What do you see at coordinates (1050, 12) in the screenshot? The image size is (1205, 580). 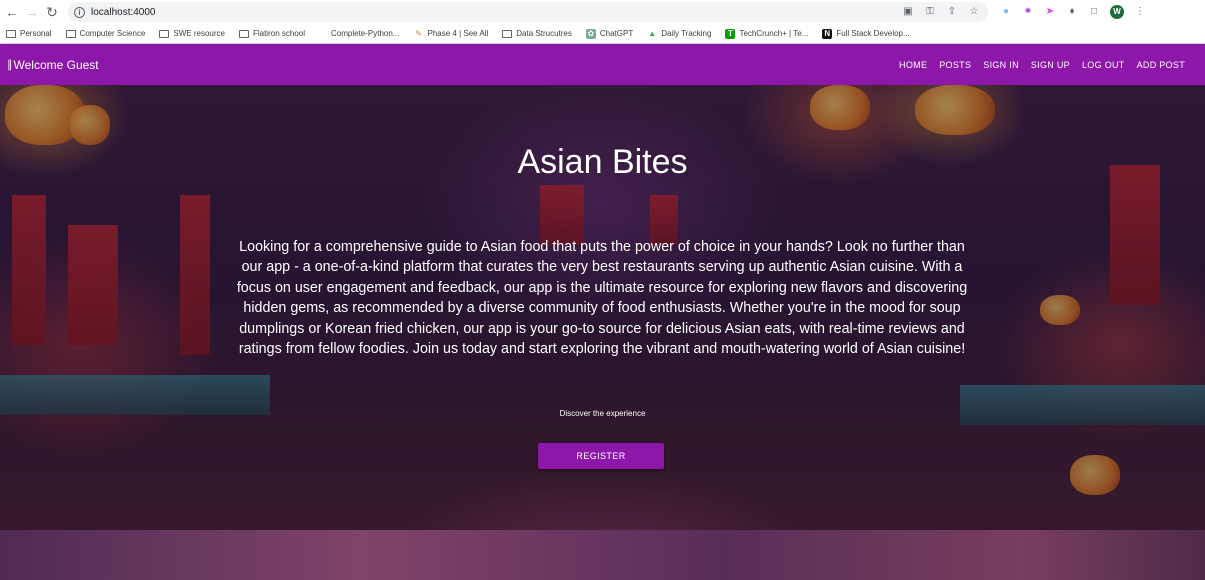 I see `extension-arrow-icon: ➤` at bounding box center [1050, 12].